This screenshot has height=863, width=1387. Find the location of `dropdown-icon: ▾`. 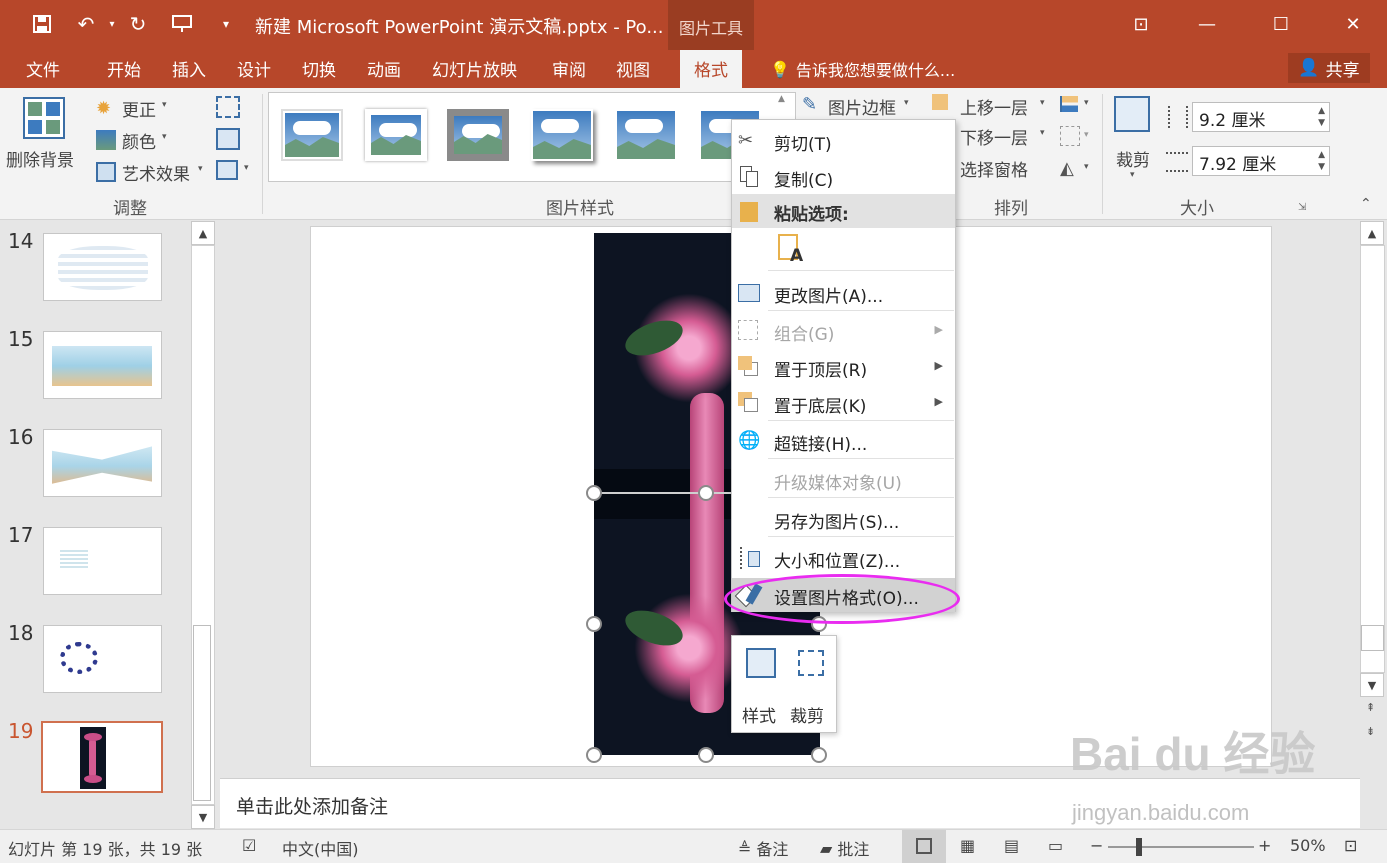

dropdown-icon: ▾ is located at coordinates (200, 169).